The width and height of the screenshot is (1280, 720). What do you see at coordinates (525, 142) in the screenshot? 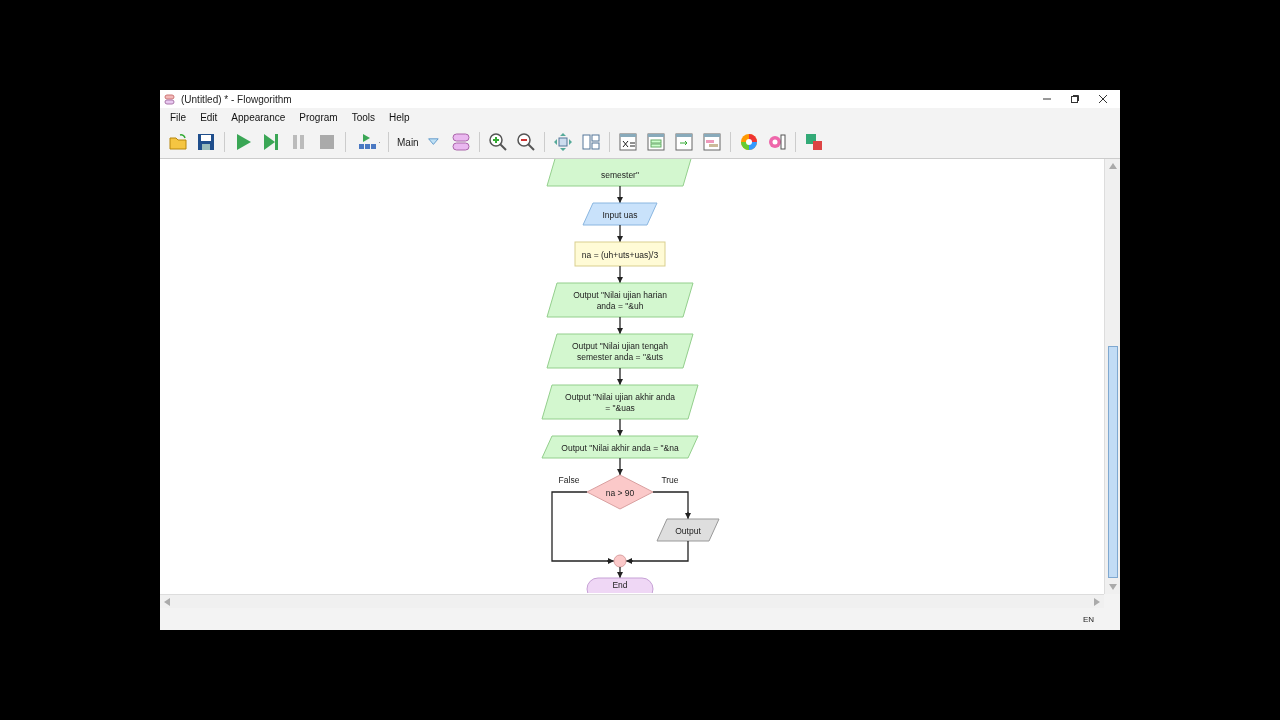
I see `zoom-out-icon` at bounding box center [525, 142].